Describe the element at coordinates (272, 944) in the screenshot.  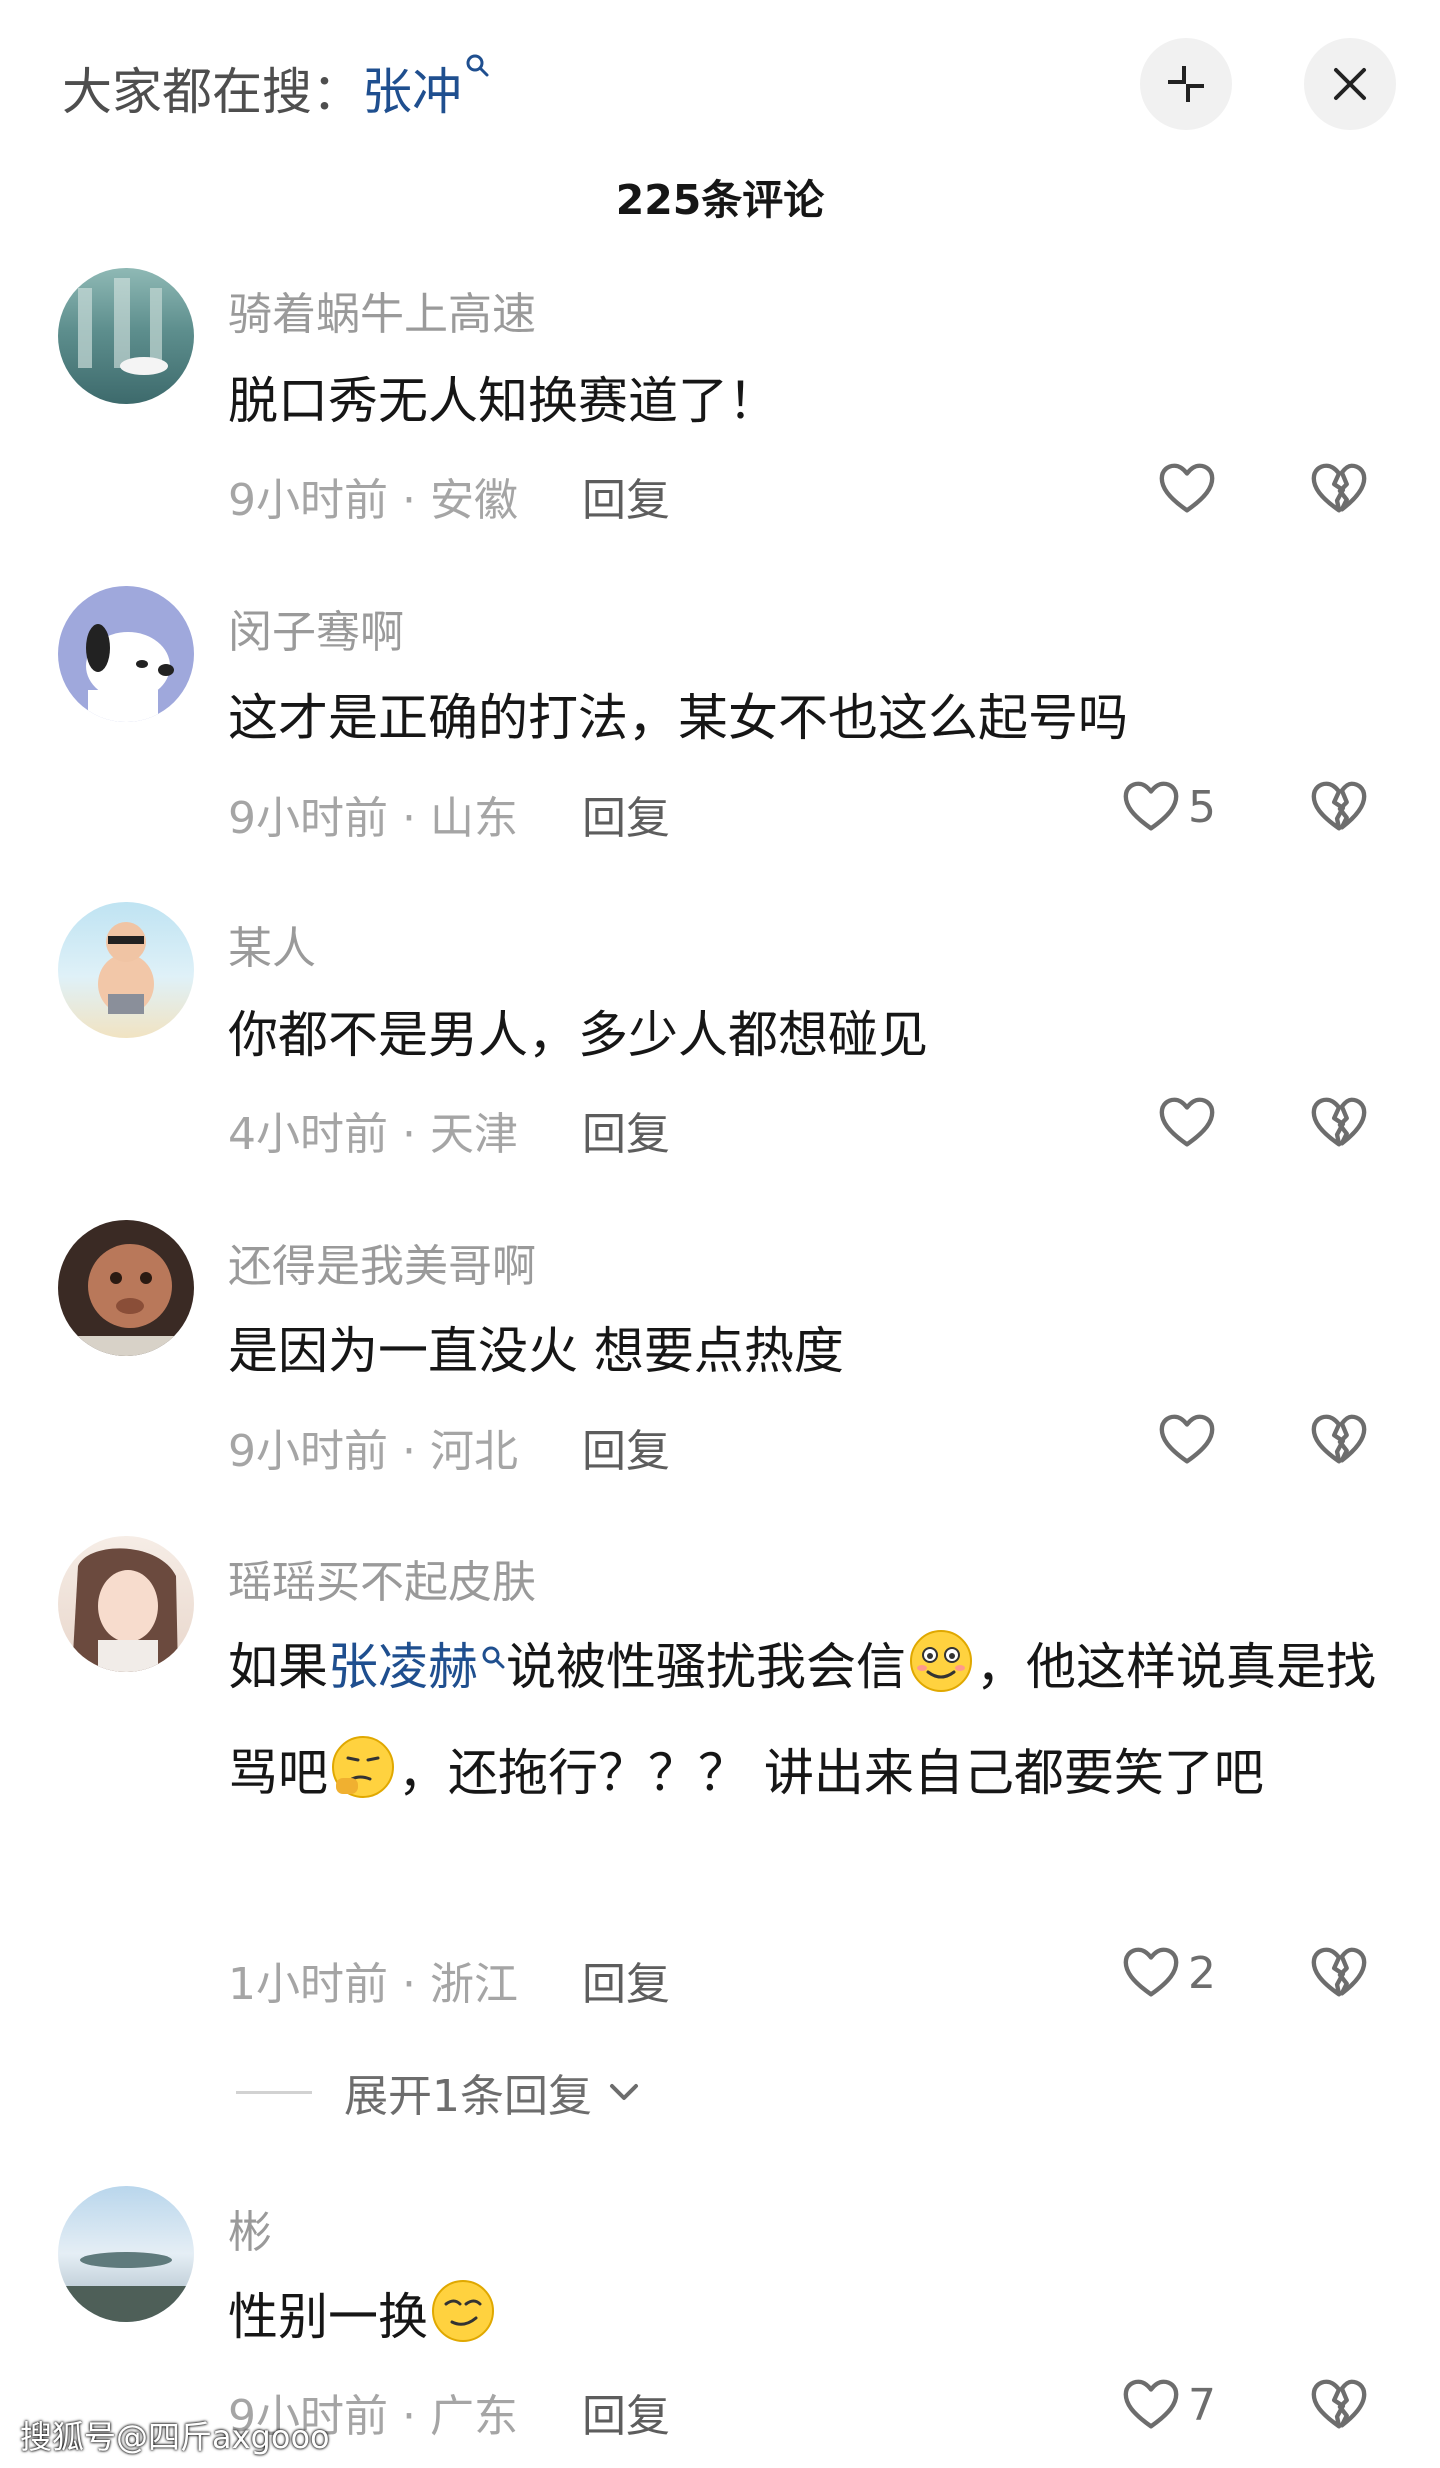
I see `username: 某人` at that location.